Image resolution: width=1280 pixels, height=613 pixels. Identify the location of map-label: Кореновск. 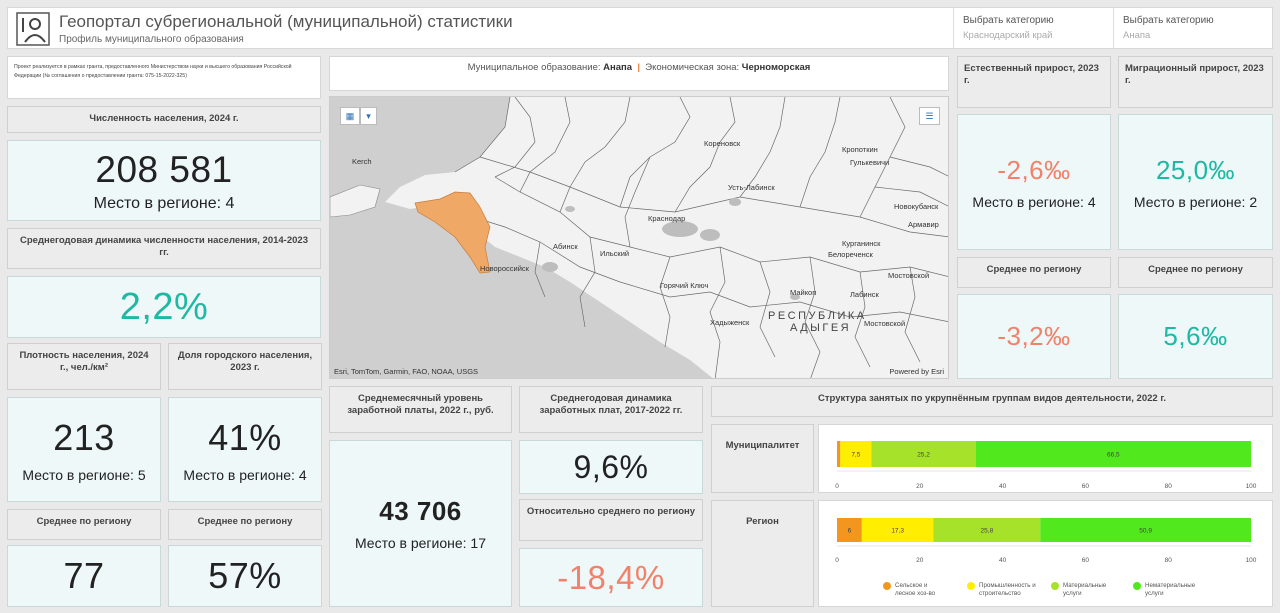
(722, 143).